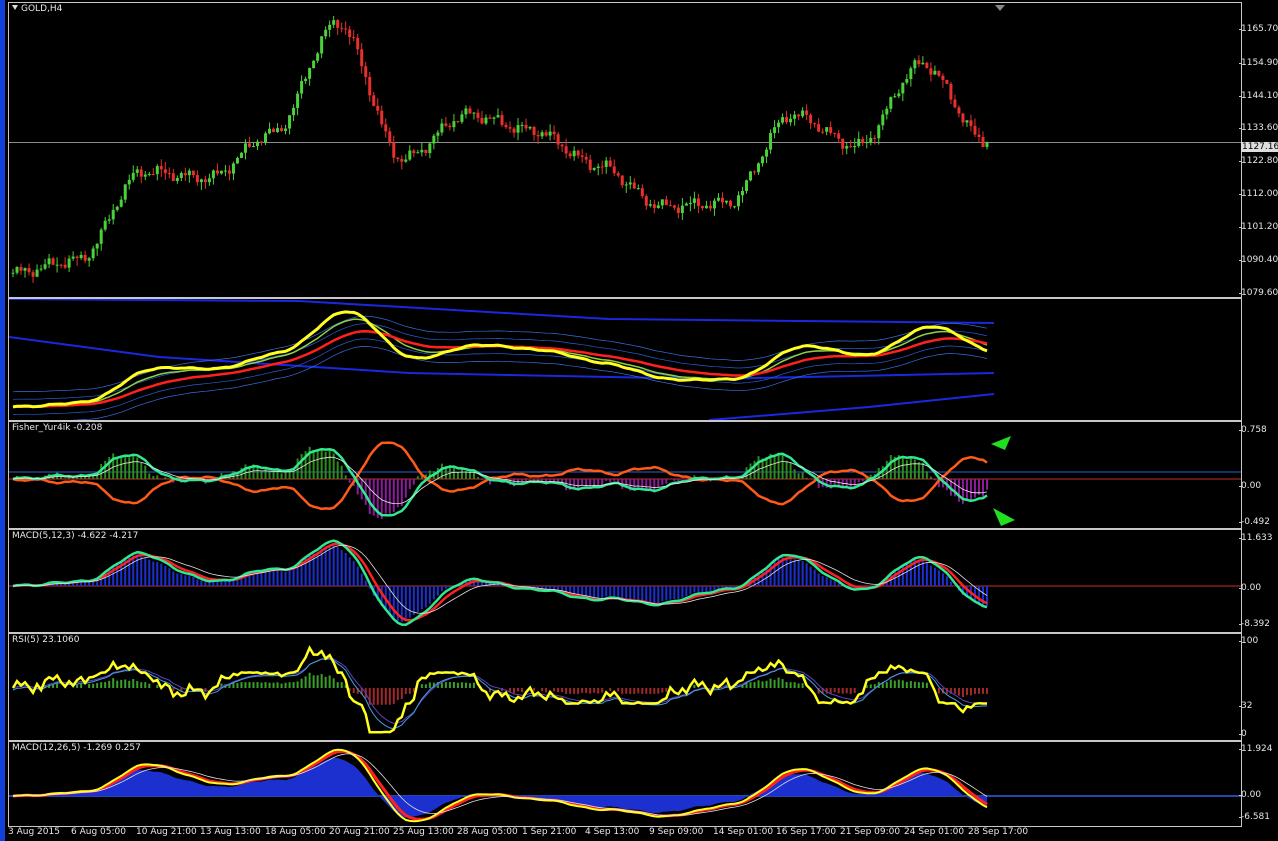 The image size is (1278, 841). Describe the element at coordinates (1004, 517) in the screenshot. I see `buy-arrow-icon` at that location.